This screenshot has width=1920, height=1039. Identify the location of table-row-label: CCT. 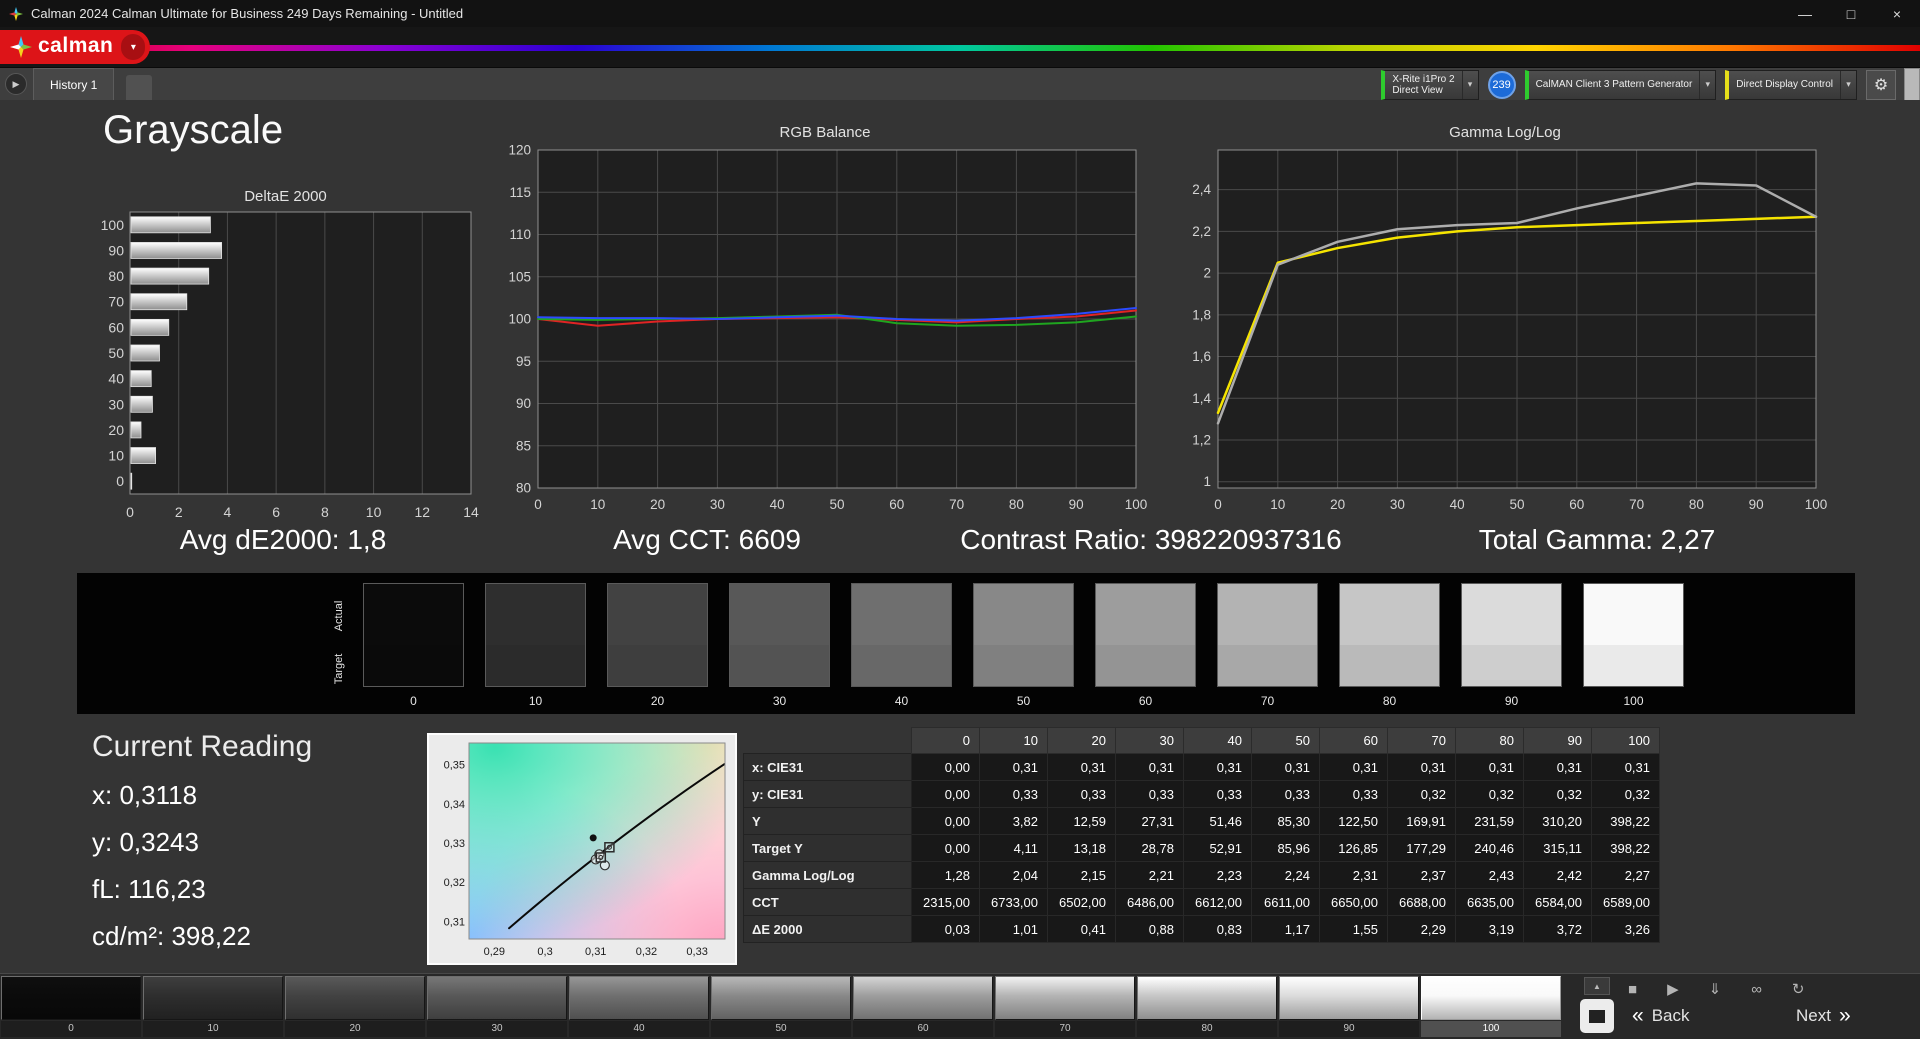
(827, 902).